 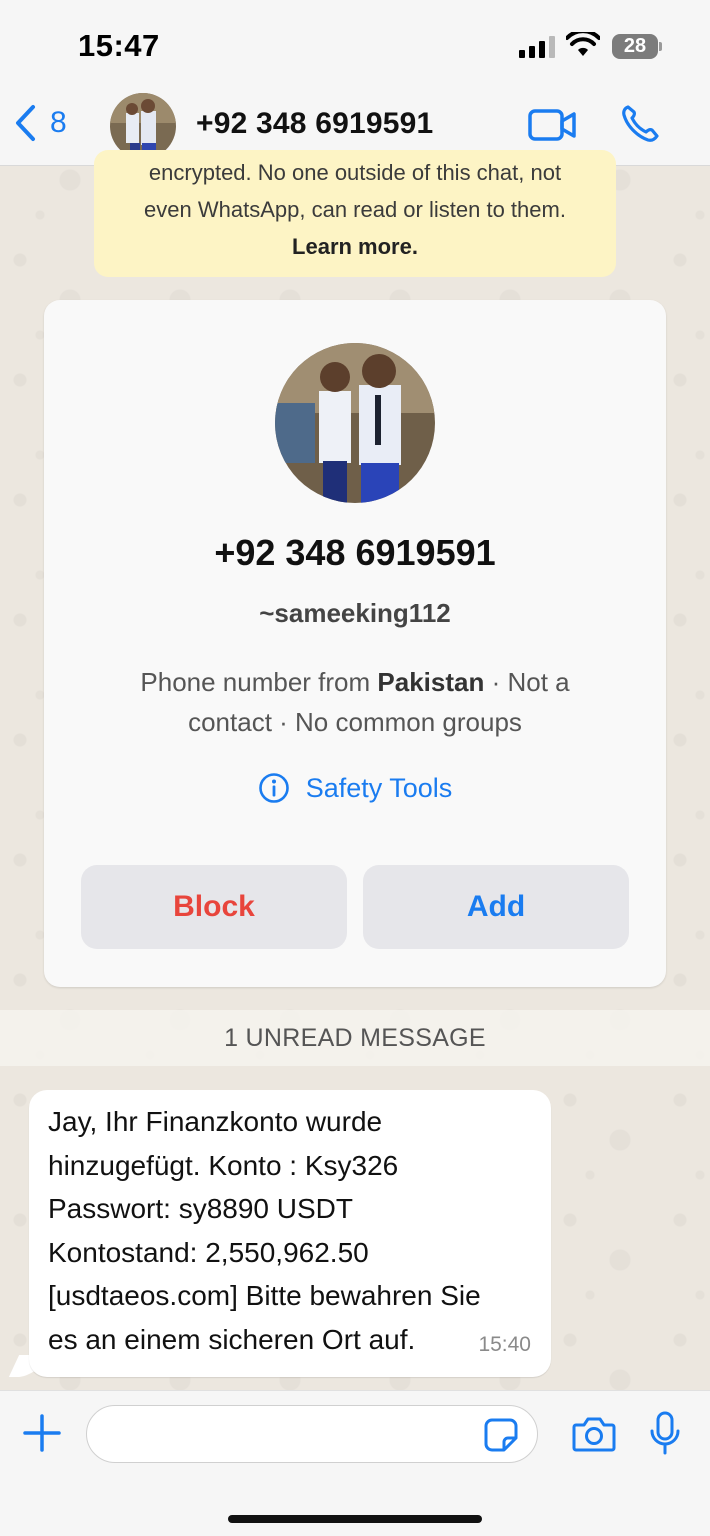 What do you see at coordinates (215, 1121) in the screenshot?
I see `message-line: Jay, Ihr Finanzkonto wurde` at bounding box center [215, 1121].